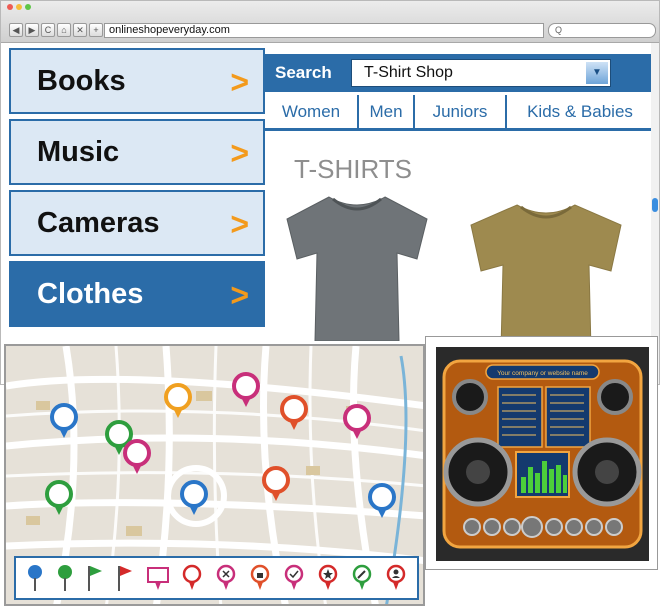  I want to click on mask-icon, so click(382, 500).